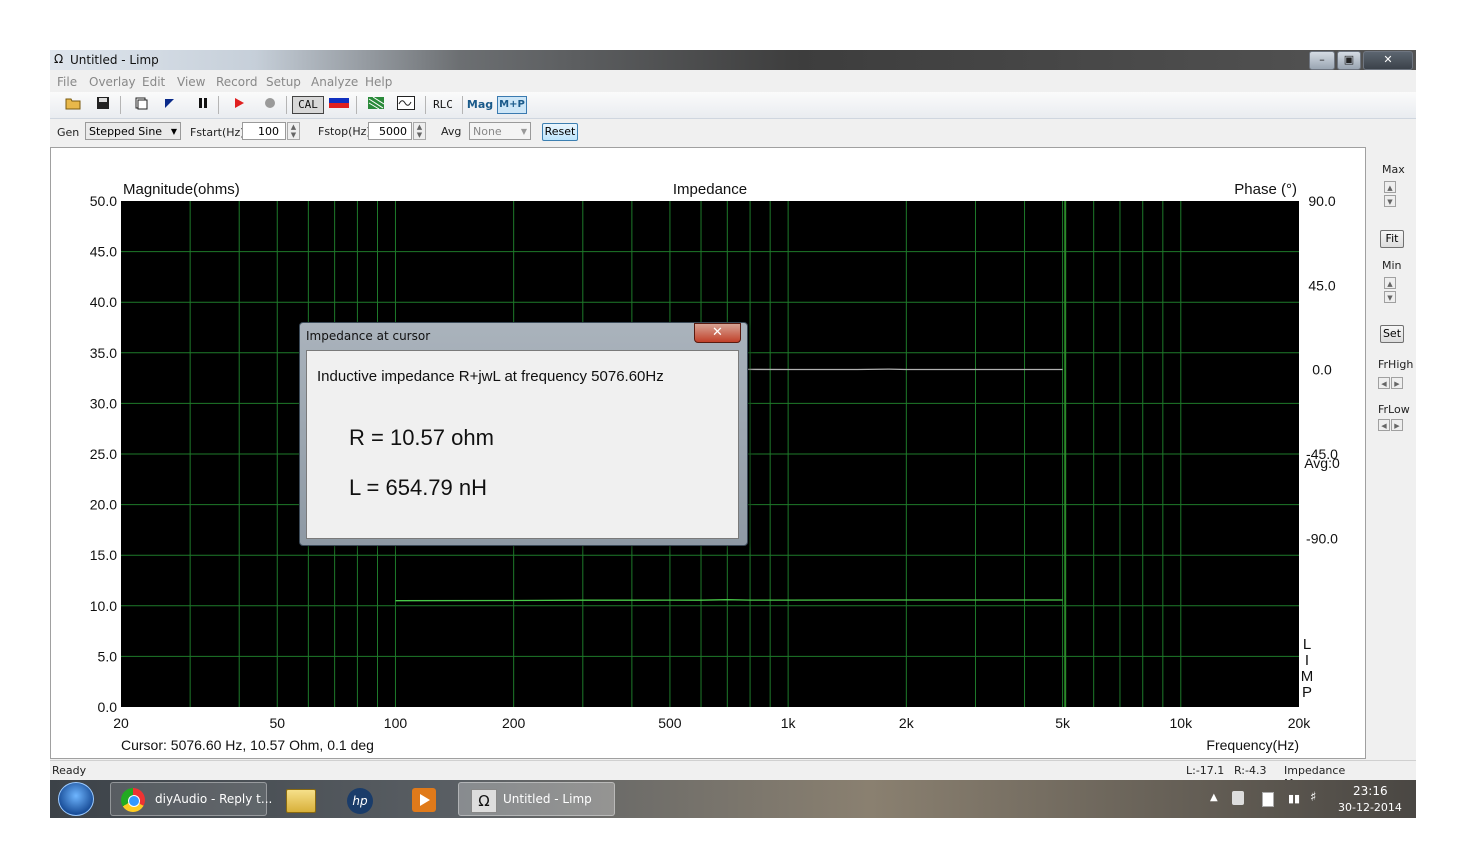 The width and height of the screenshot is (1466, 868). Describe the element at coordinates (103, 302) in the screenshot. I see `y-tick-label-left: 40.0` at that location.